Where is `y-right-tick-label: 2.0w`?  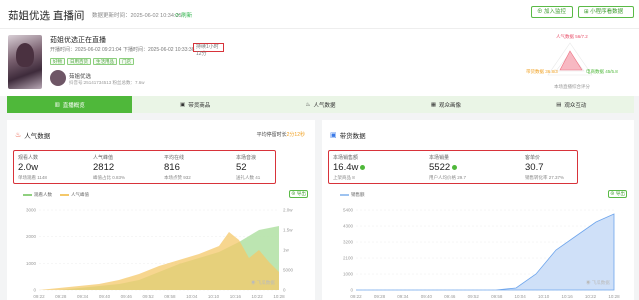 y-right-tick-label: 2.0w is located at coordinates (288, 210).